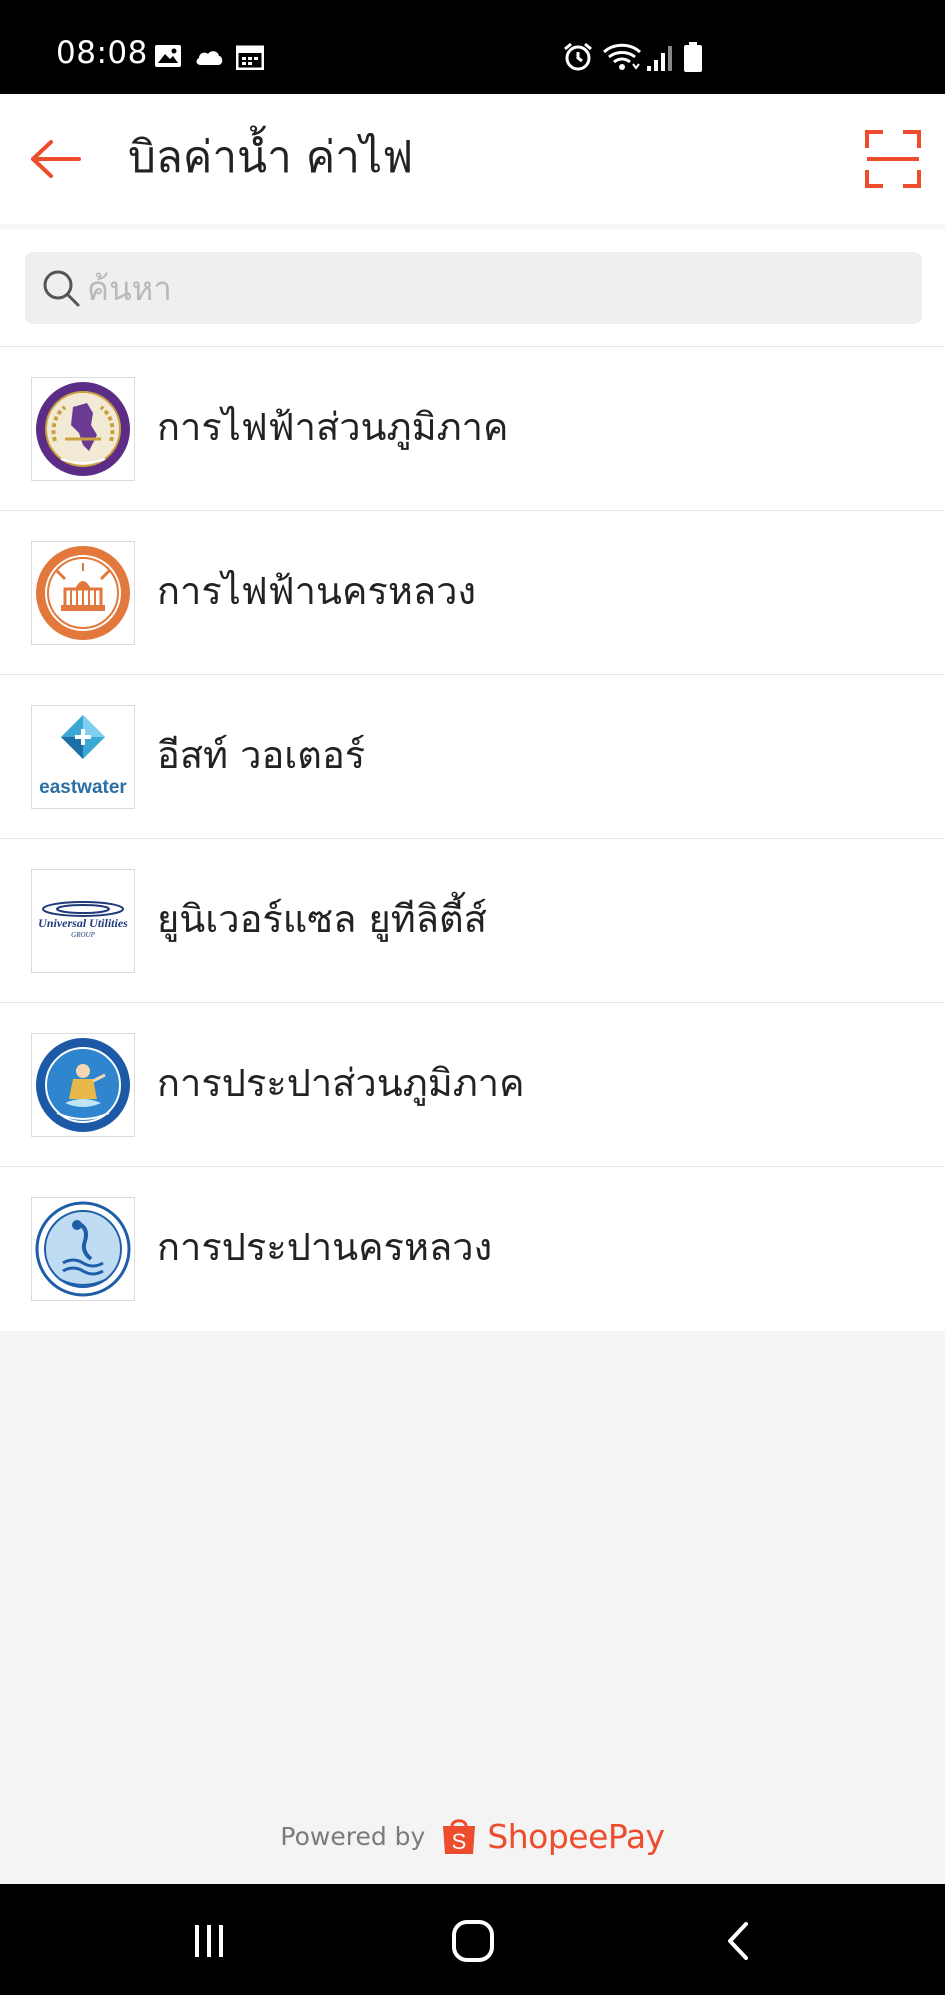  I want to click on scan-frame-icon, so click(893, 159).